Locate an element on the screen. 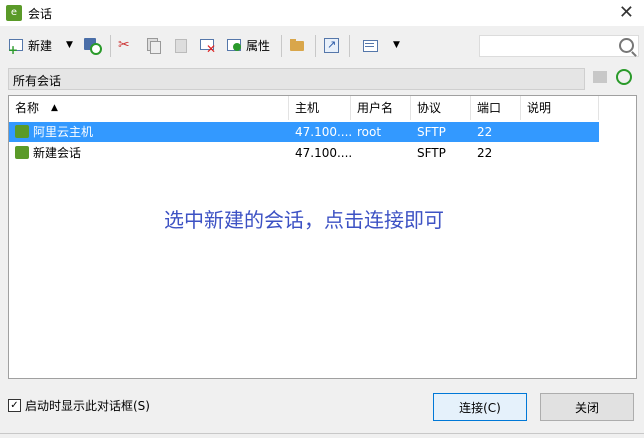  connect-button: 连接(C) is located at coordinates (480, 407).